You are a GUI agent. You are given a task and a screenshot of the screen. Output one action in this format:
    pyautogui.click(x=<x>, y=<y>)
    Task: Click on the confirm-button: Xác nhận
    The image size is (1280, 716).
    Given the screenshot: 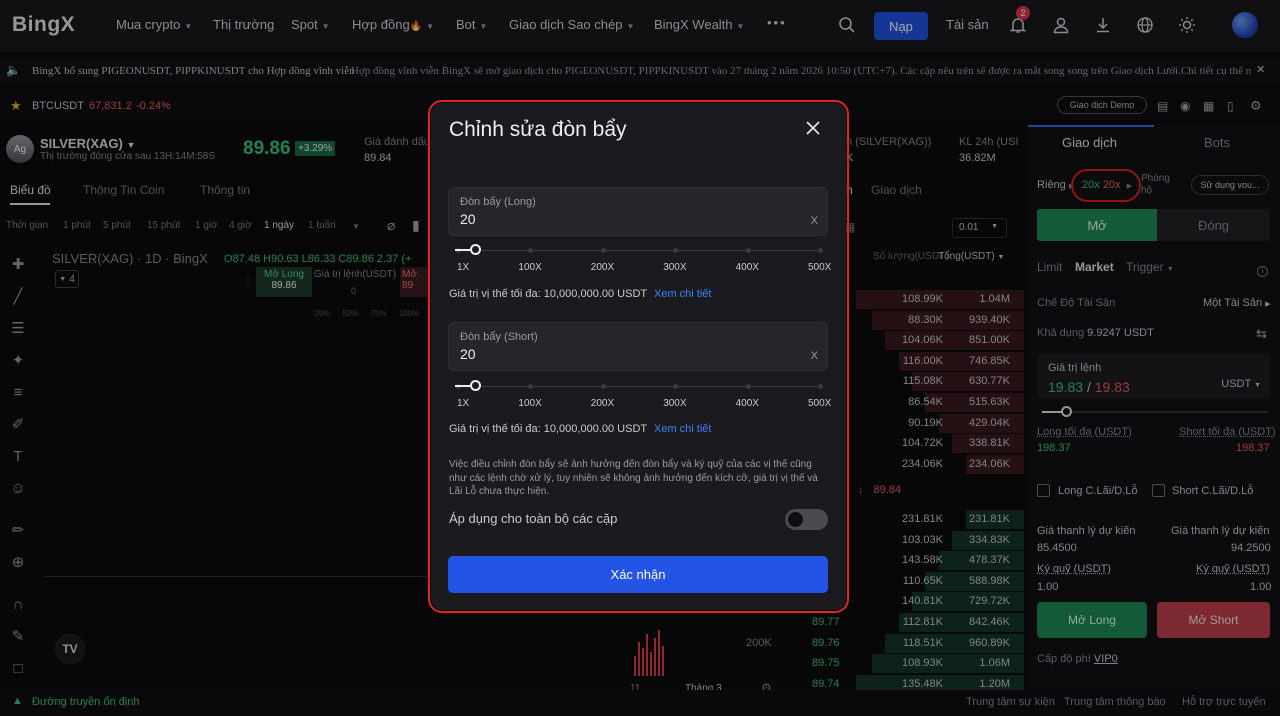 What is the action you would take?
    pyautogui.click(x=638, y=574)
    